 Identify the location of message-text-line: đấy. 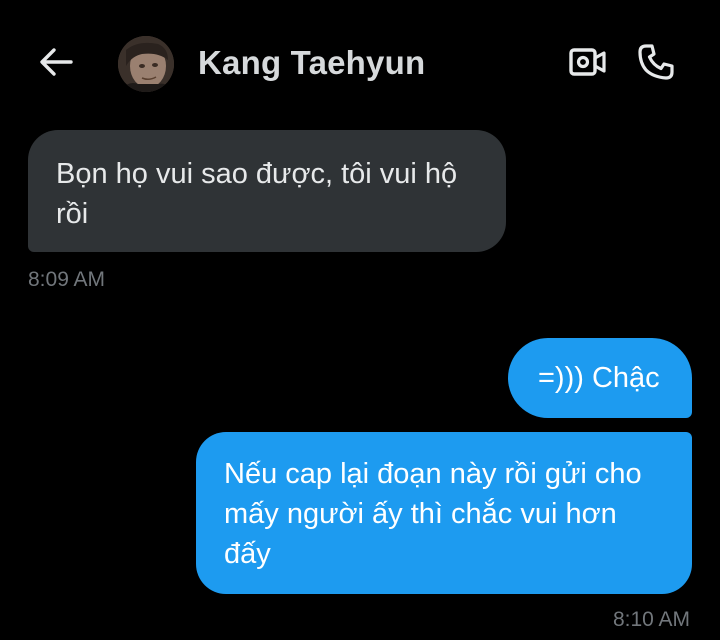
(247, 554).